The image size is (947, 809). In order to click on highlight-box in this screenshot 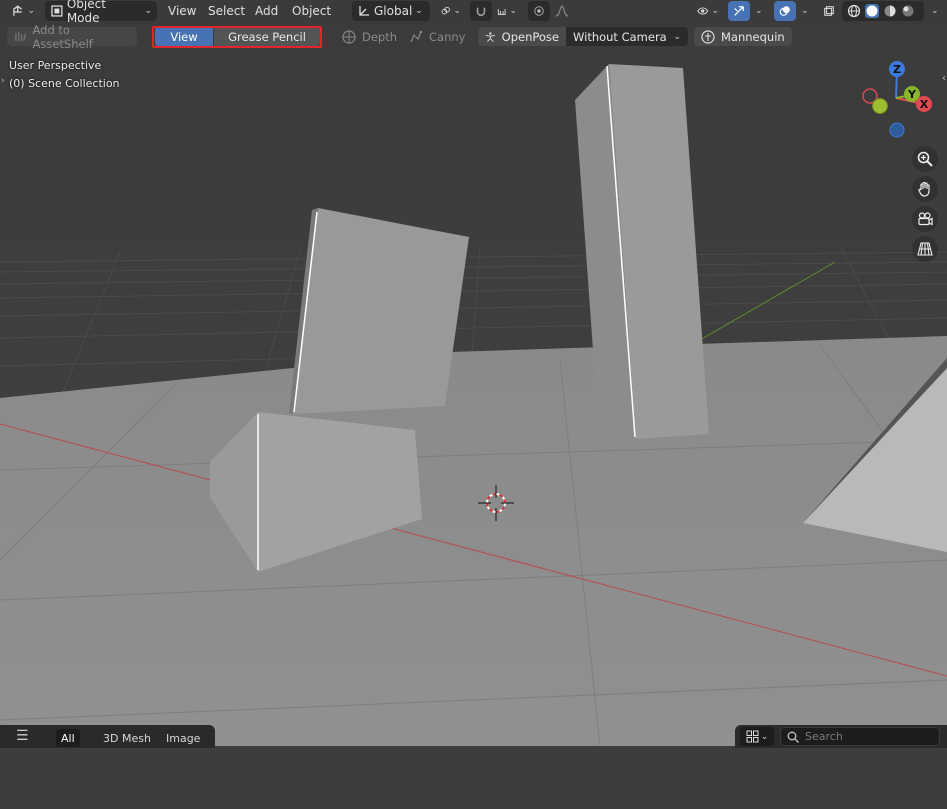, I will do `click(237, 37)`.